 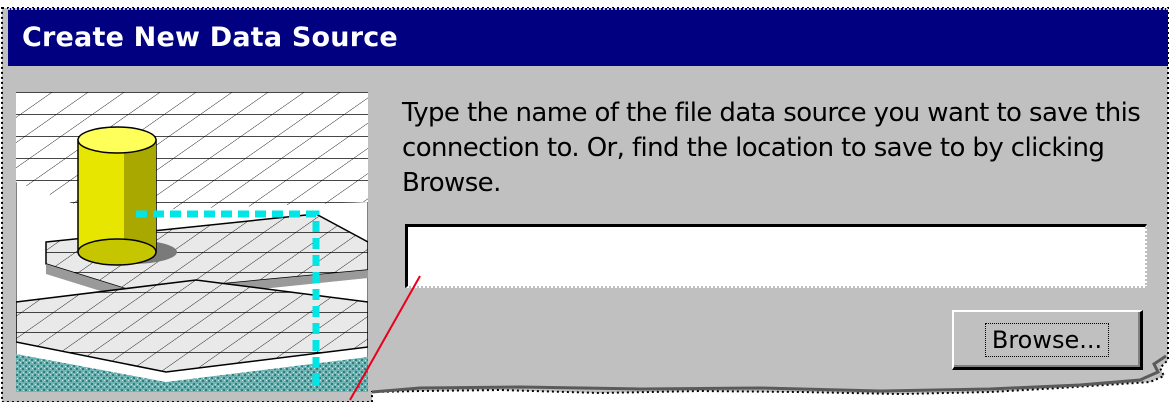 I want to click on annotation-pointer-line, so click(x=385, y=338).